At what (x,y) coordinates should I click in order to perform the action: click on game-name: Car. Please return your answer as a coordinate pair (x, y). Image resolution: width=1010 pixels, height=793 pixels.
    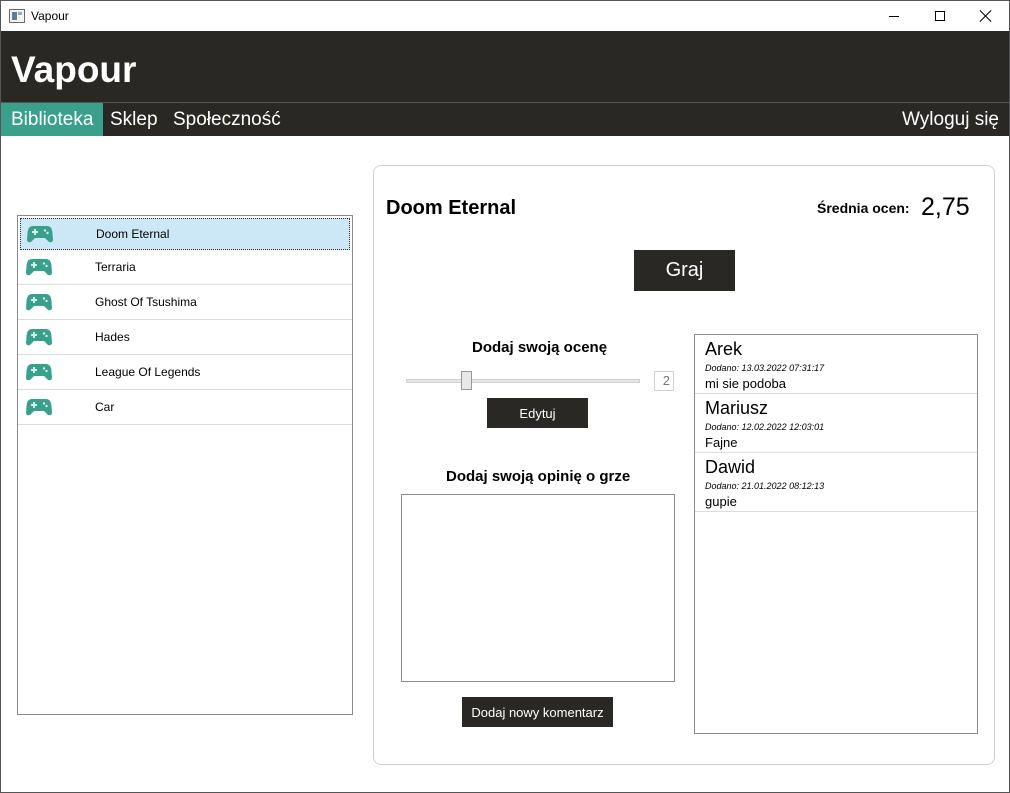
    Looking at the image, I should click on (105, 407).